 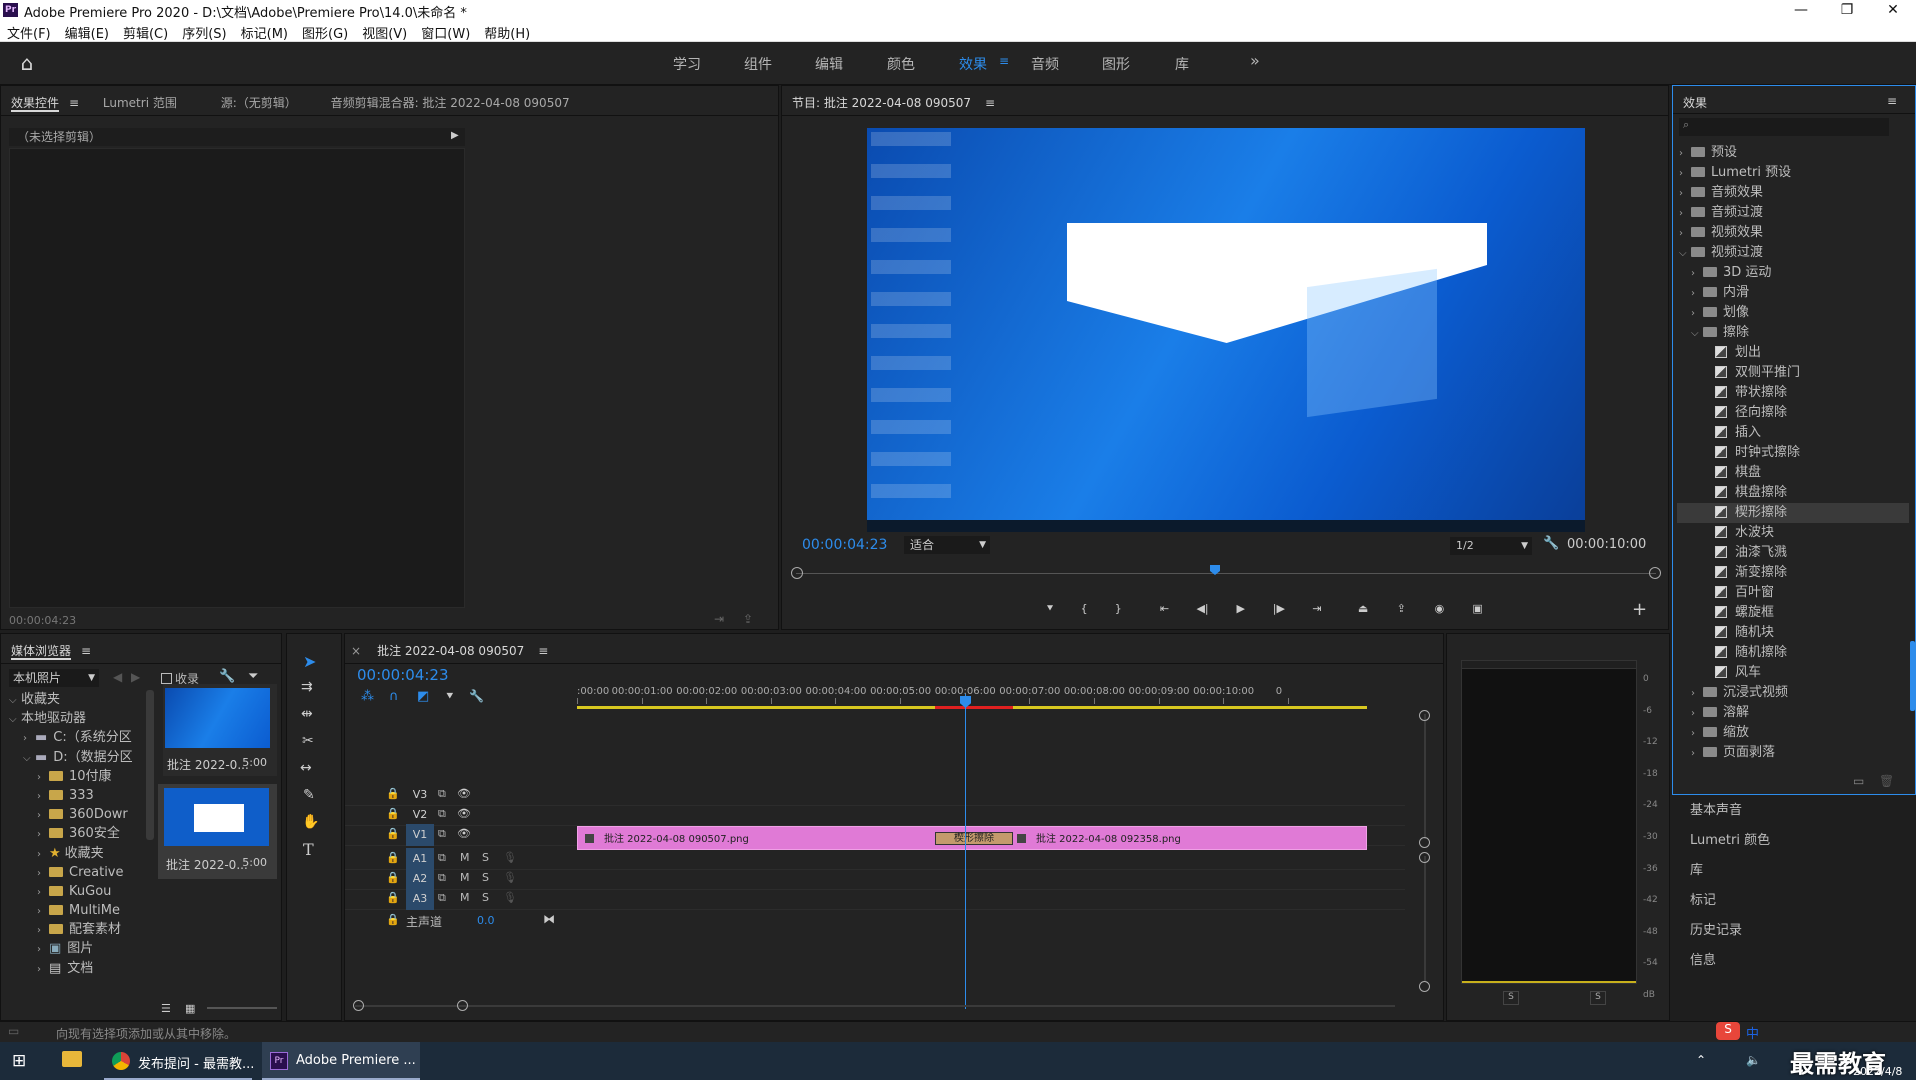 What do you see at coordinates (1255, 60) in the screenshot?
I see `workspace-more-button: »` at bounding box center [1255, 60].